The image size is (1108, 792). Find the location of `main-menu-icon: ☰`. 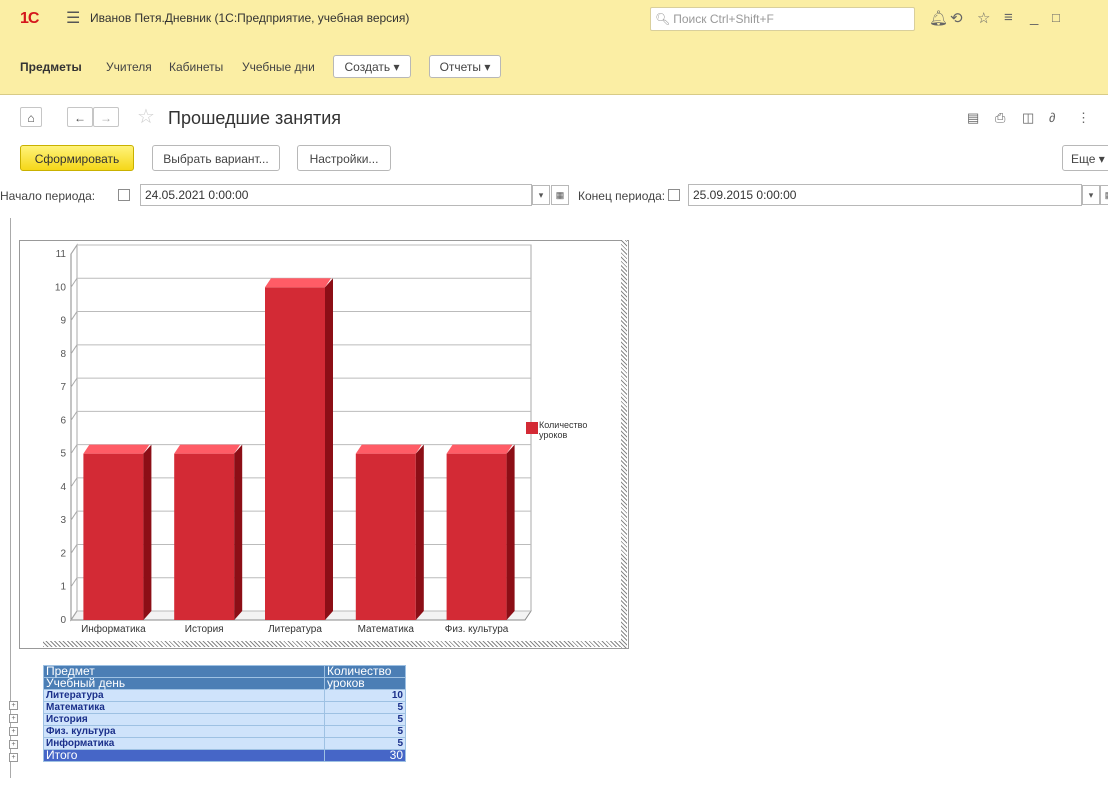

main-menu-icon: ☰ is located at coordinates (73, 18).